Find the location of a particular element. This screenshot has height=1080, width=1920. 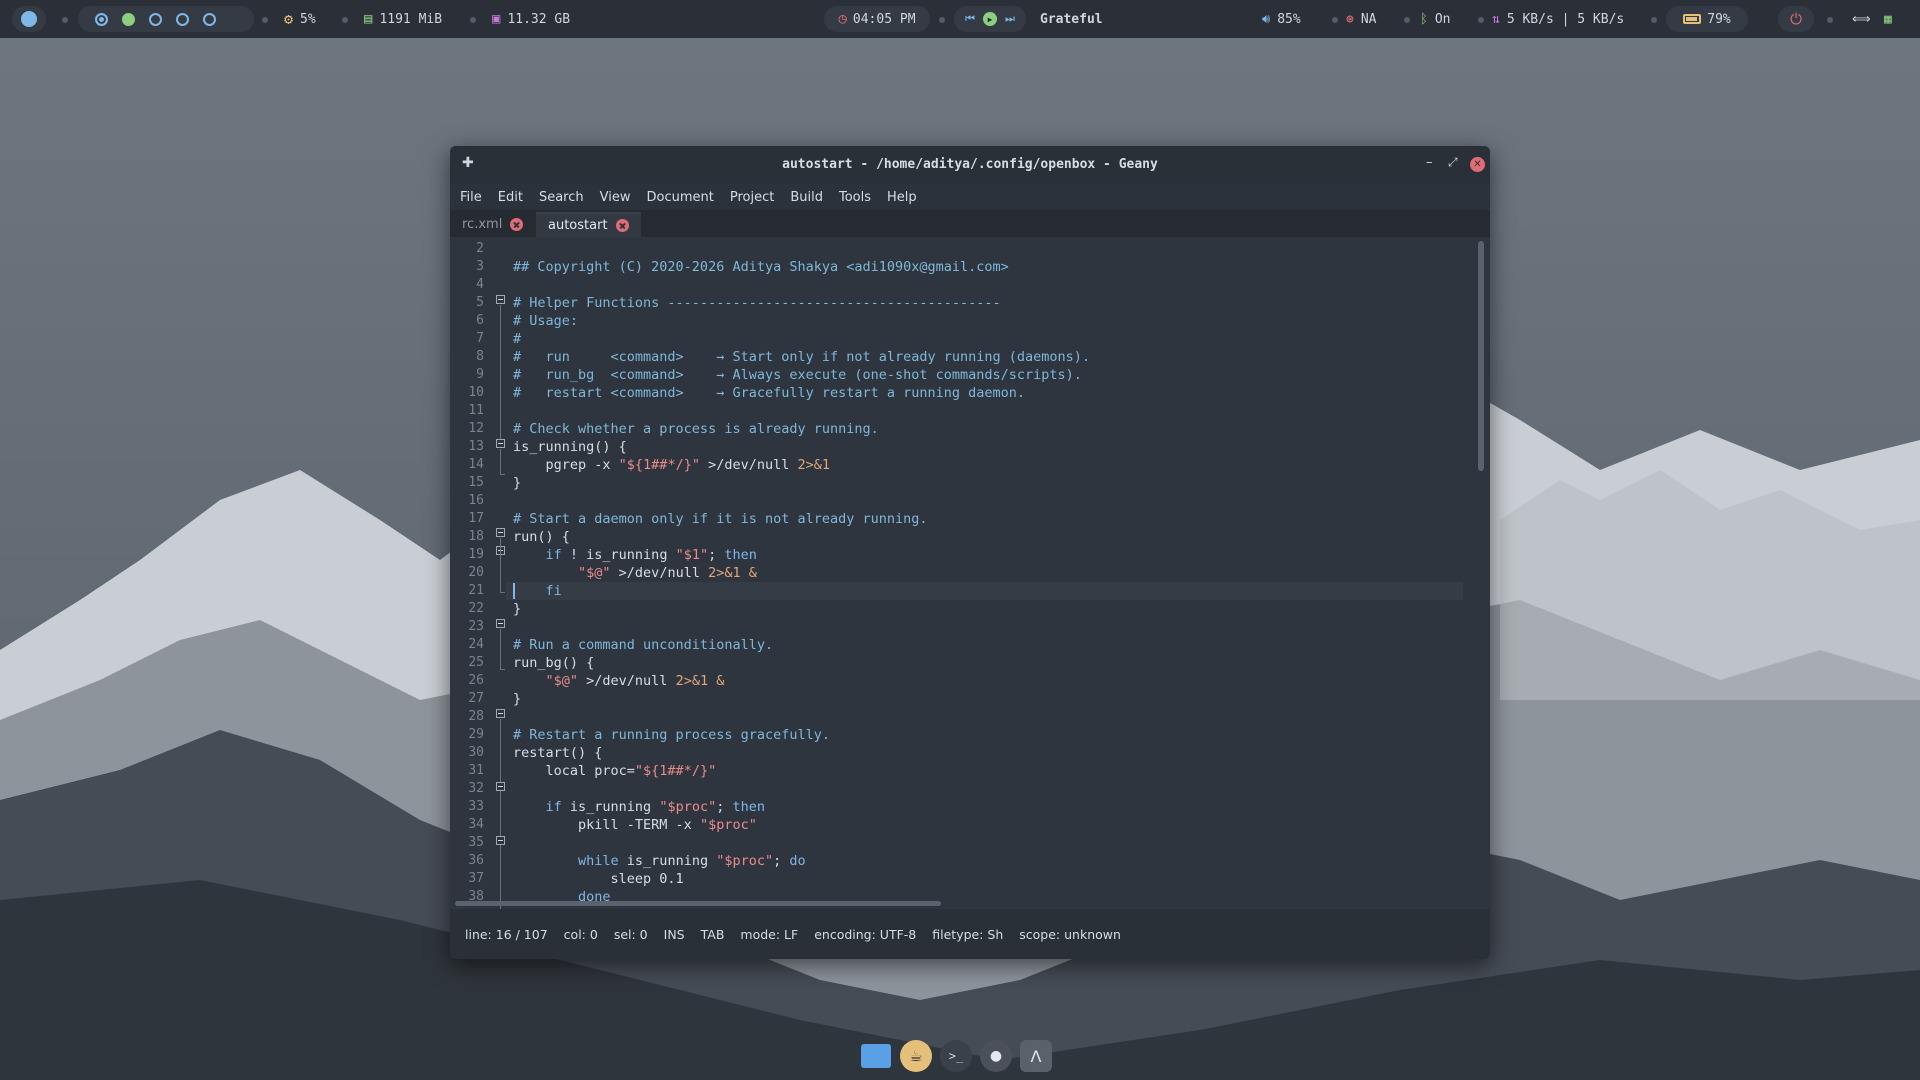

clock-value: 04:05 PM is located at coordinates (884, 19).